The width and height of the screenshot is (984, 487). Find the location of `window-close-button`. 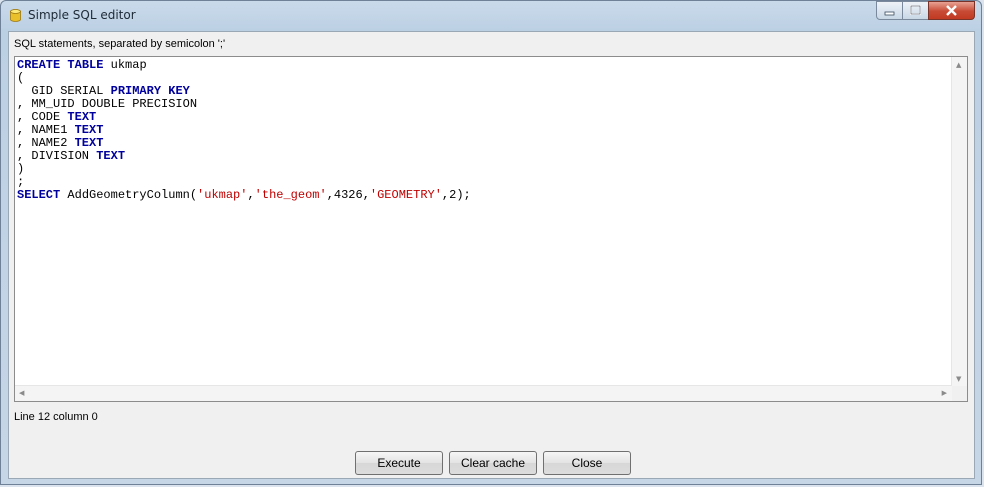

window-close-button is located at coordinates (951, 10).